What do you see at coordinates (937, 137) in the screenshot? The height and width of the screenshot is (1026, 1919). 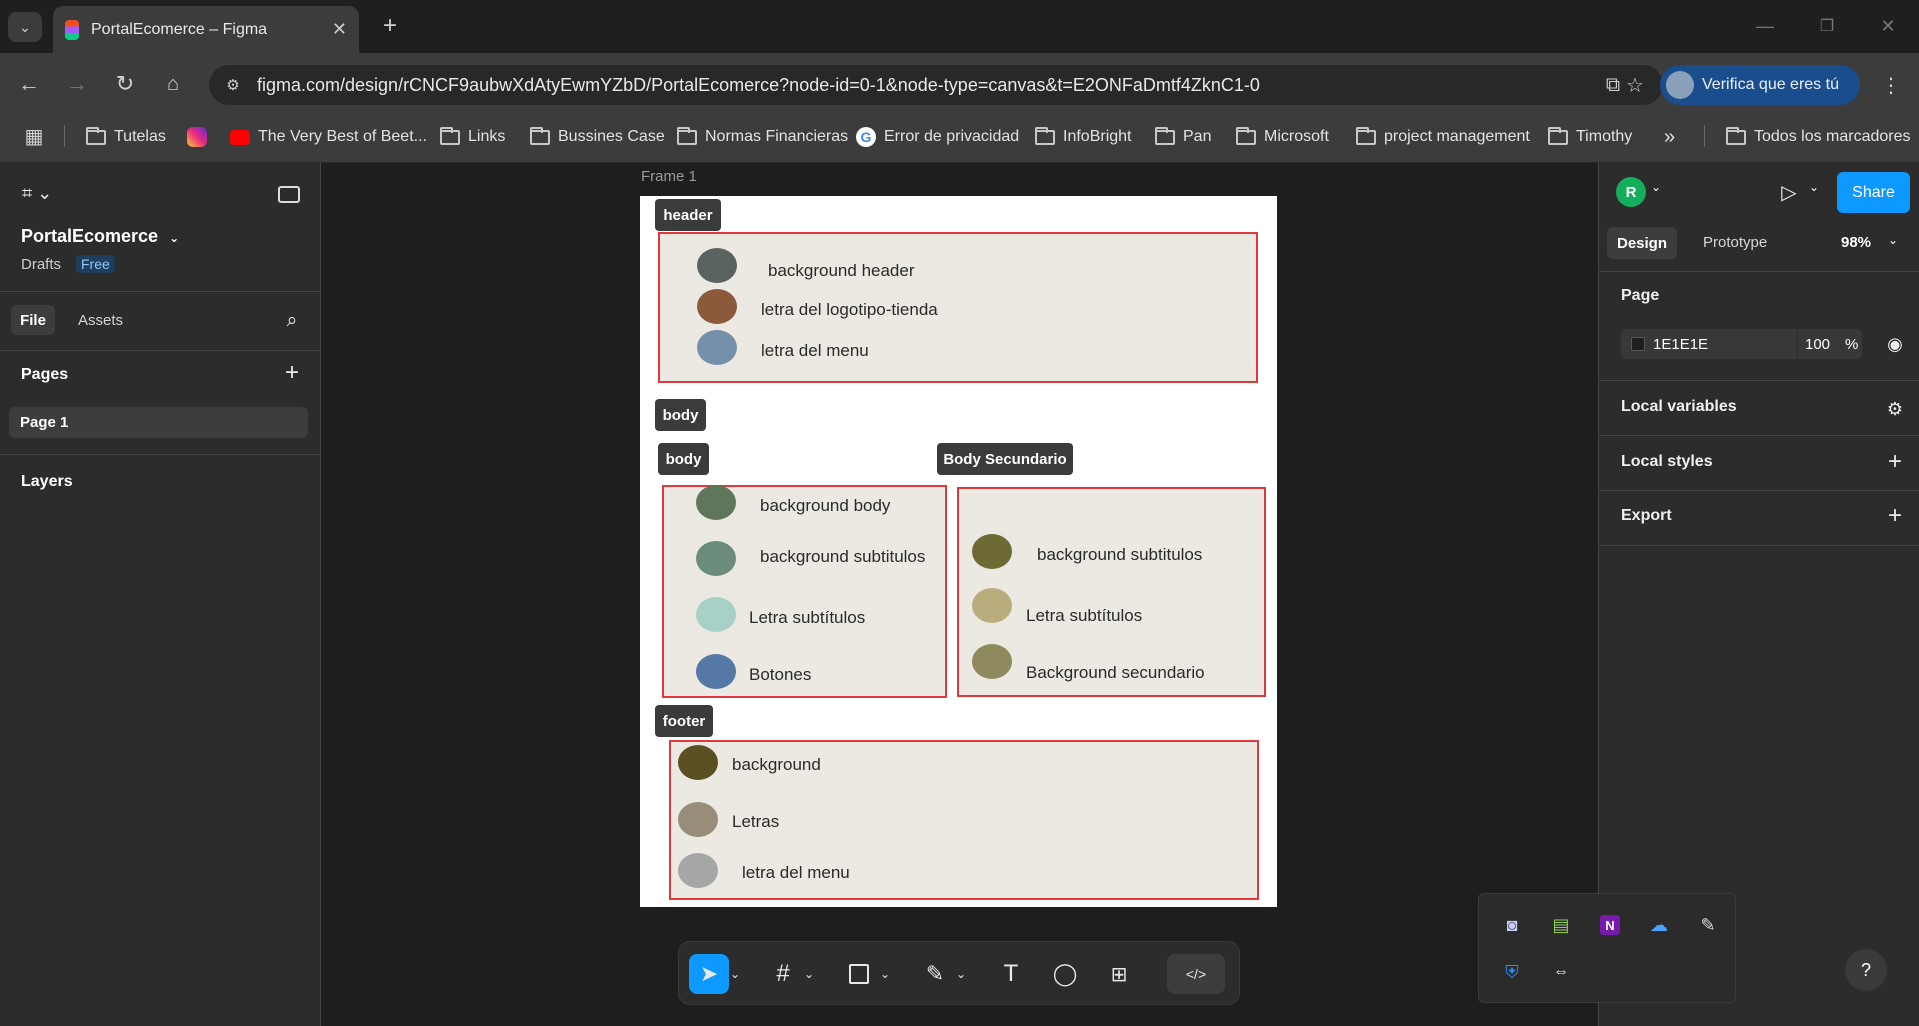 I see `bookmark-item: G Error de privacidad` at bounding box center [937, 137].